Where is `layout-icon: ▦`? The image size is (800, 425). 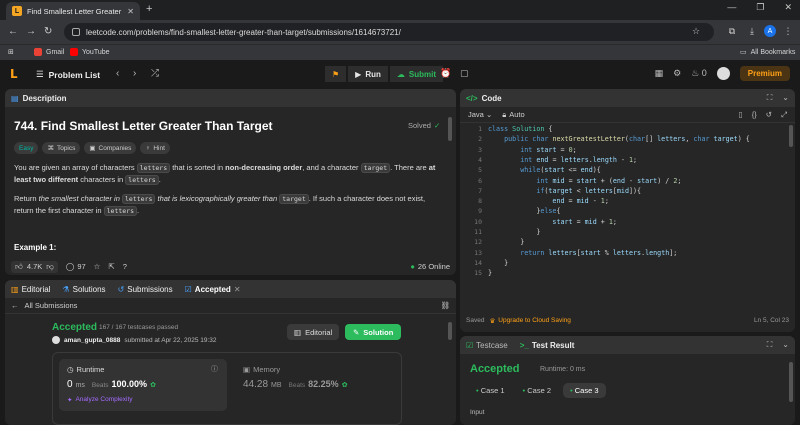
layout-icon: ▦ is located at coordinates (659, 73).